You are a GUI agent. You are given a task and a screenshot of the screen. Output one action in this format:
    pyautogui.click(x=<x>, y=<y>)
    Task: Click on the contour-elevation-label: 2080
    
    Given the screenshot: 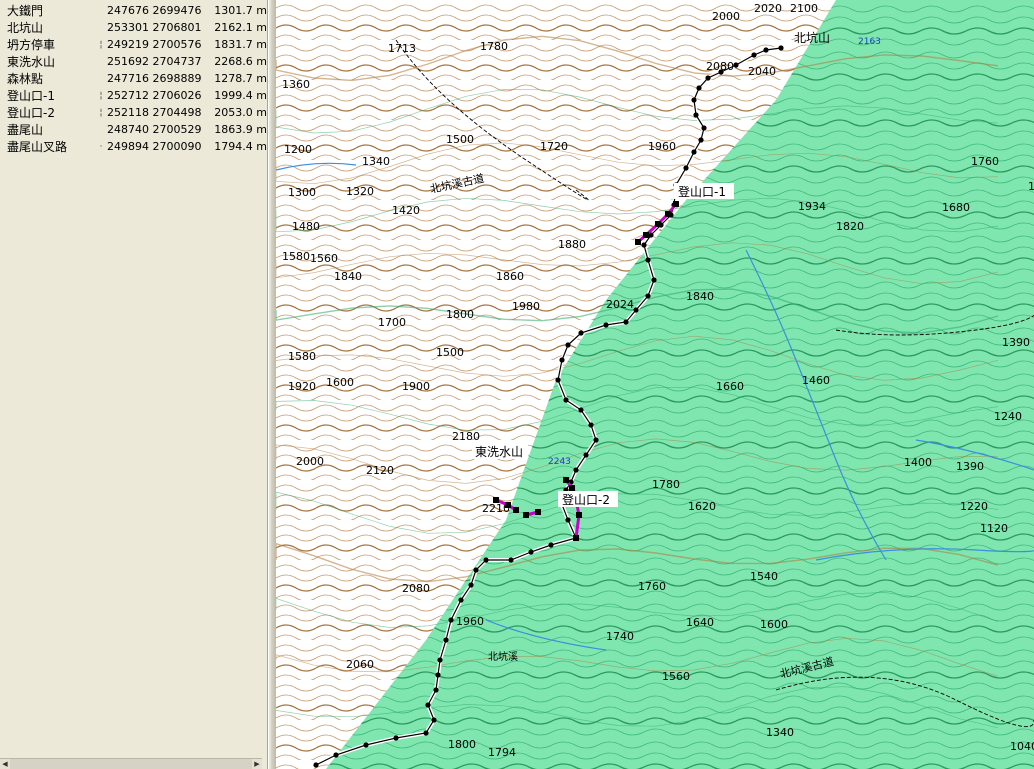 What is the action you would take?
    pyautogui.click(x=416, y=588)
    